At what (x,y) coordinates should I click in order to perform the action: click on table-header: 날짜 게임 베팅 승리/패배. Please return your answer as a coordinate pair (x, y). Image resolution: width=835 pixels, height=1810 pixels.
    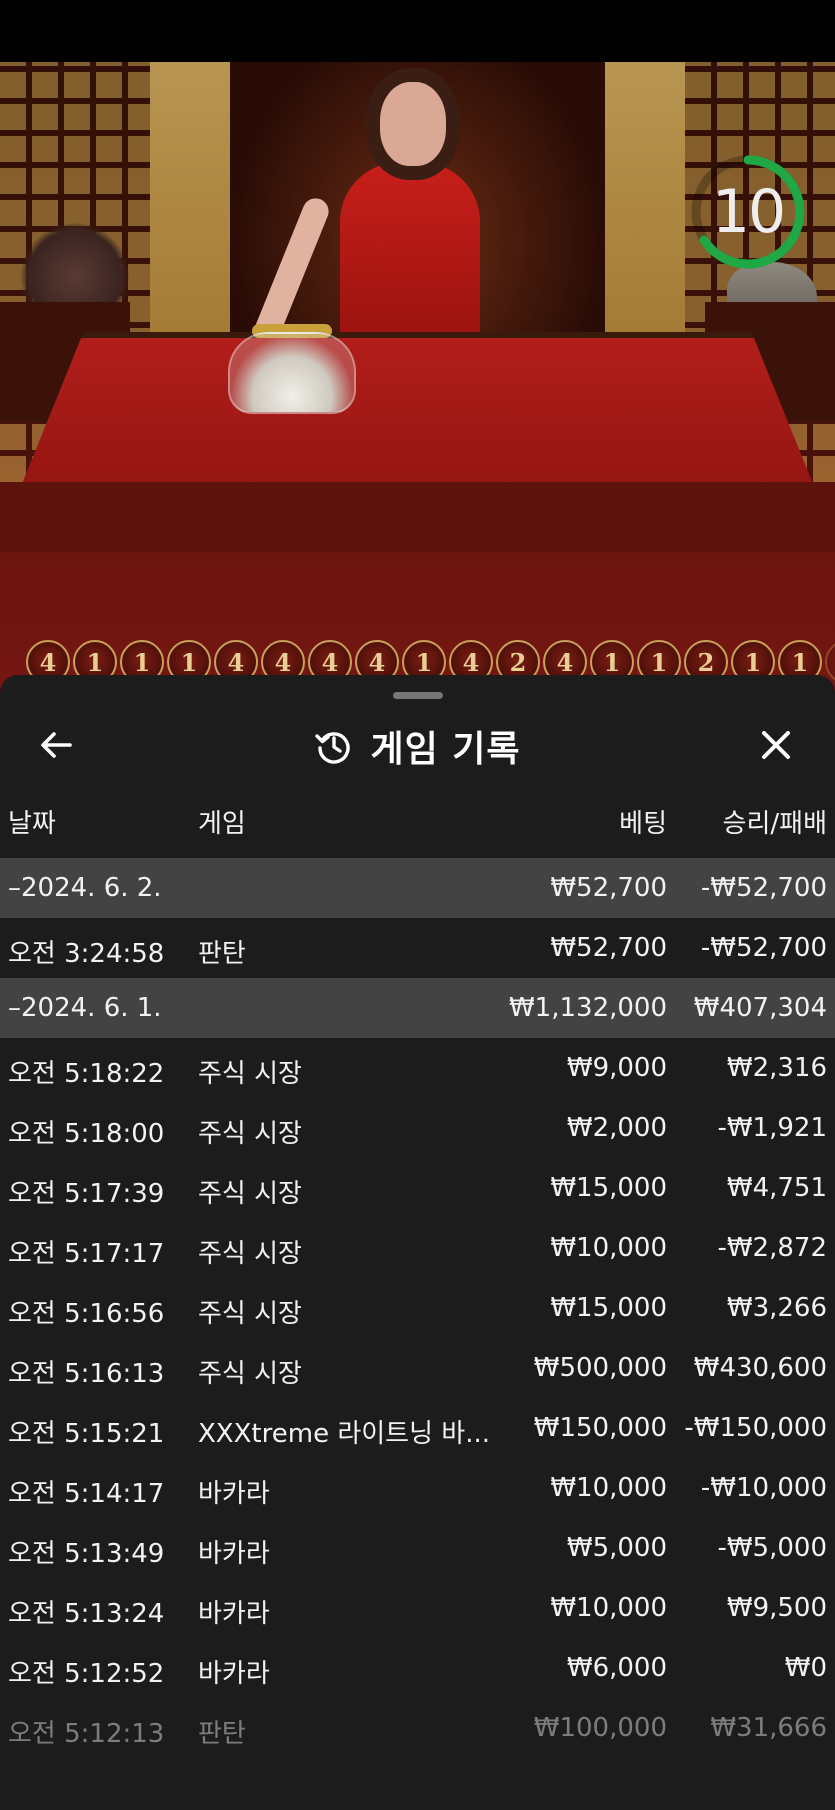
    Looking at the image, I should click on (417, 823).